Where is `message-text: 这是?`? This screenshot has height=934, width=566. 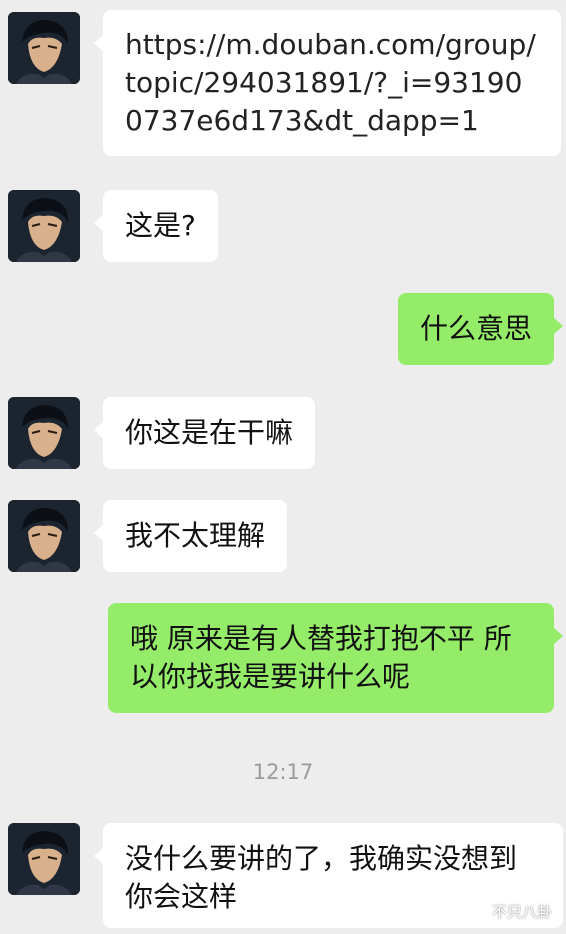
message-text: 这是? is located at coordinates (160, 225).